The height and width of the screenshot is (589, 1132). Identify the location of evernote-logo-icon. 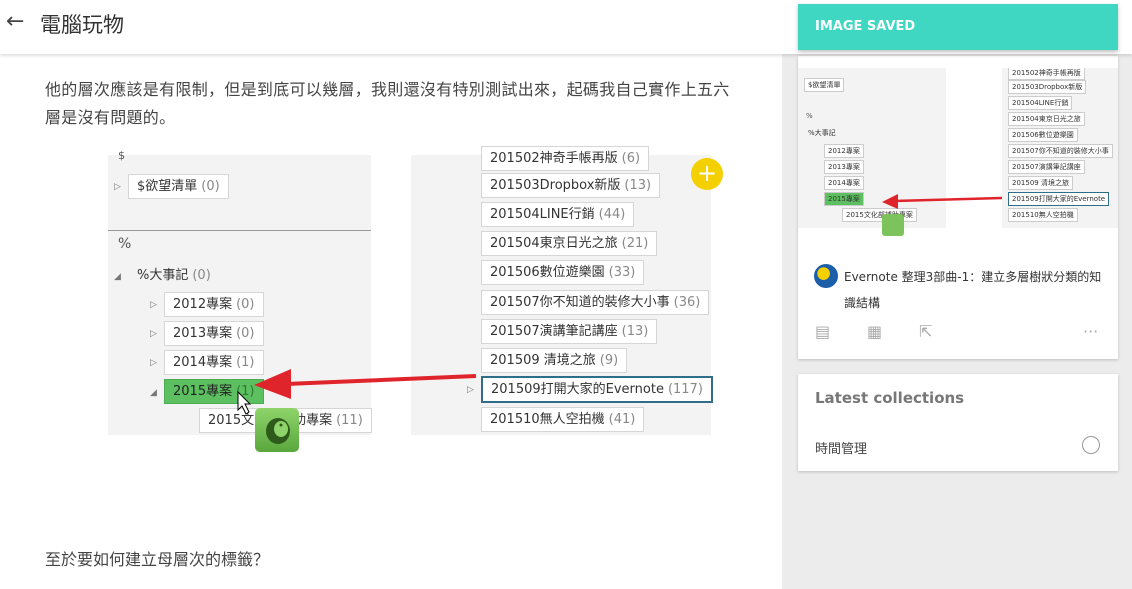
(826, 276).